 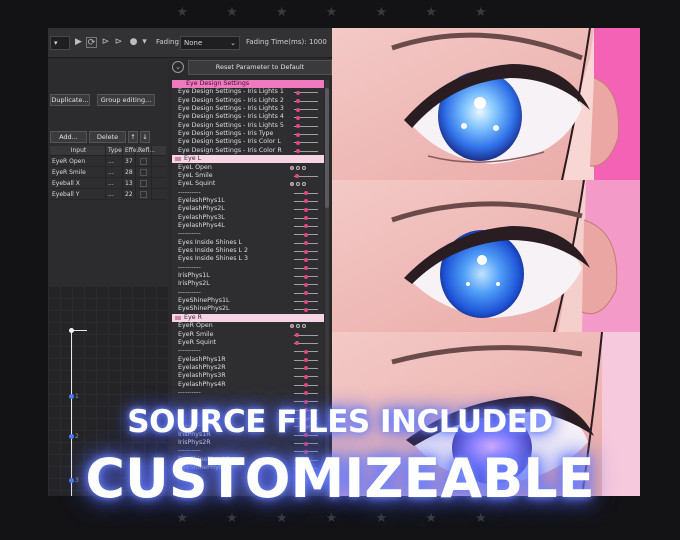 I want to click on record-icon: ●, so click(x=133, y=42).